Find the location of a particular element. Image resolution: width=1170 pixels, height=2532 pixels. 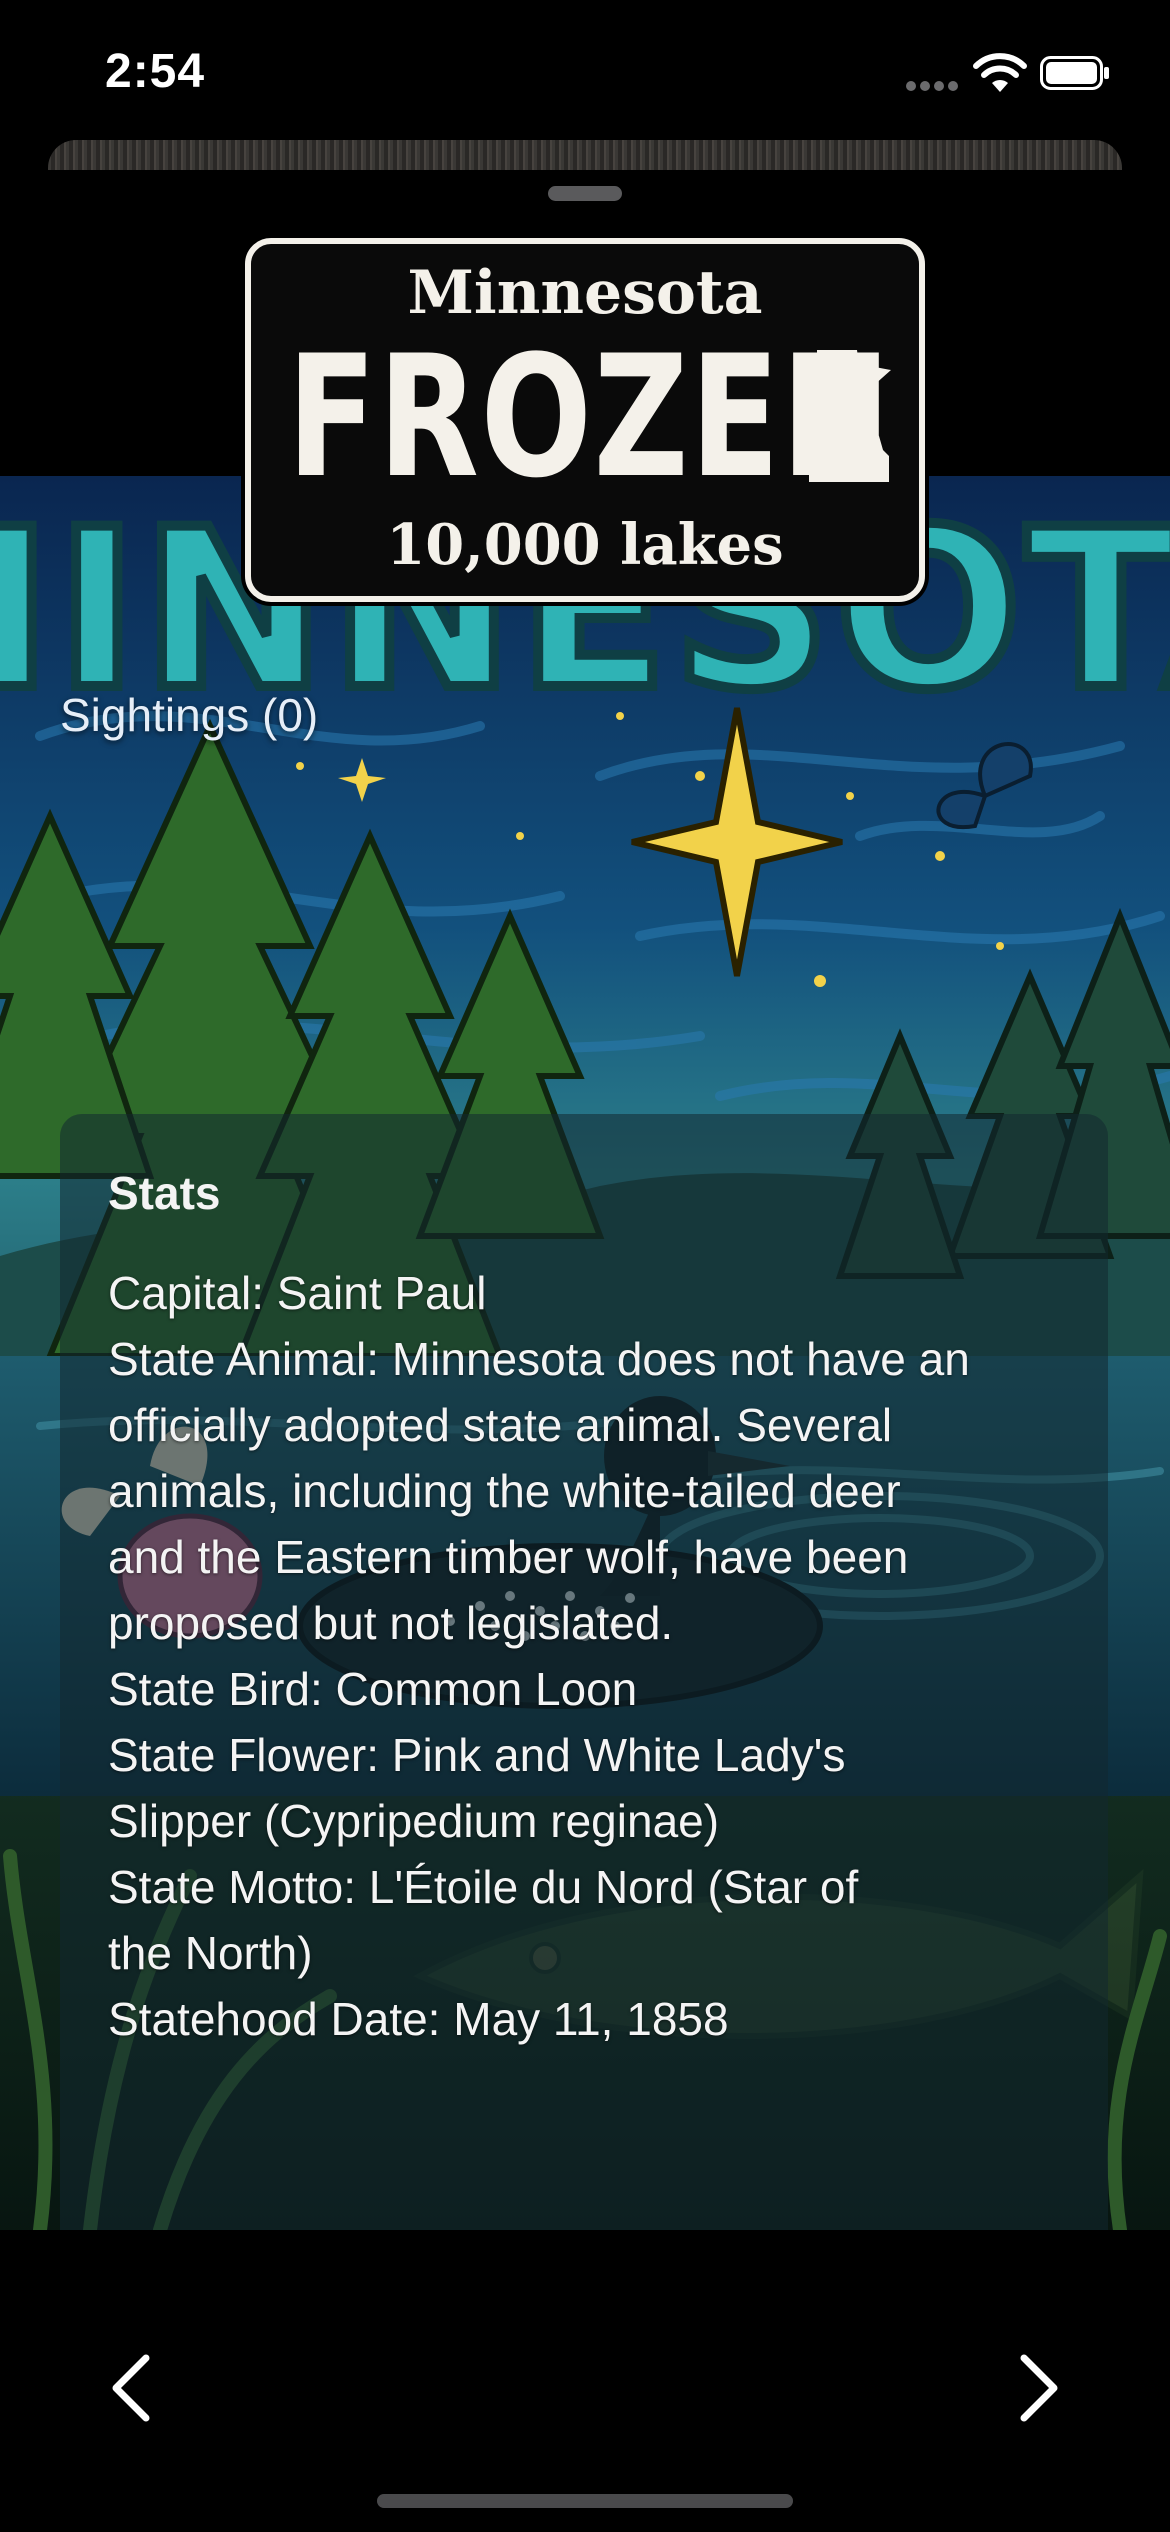

chevron-right-icon is located at coordinates (1040, 2388).